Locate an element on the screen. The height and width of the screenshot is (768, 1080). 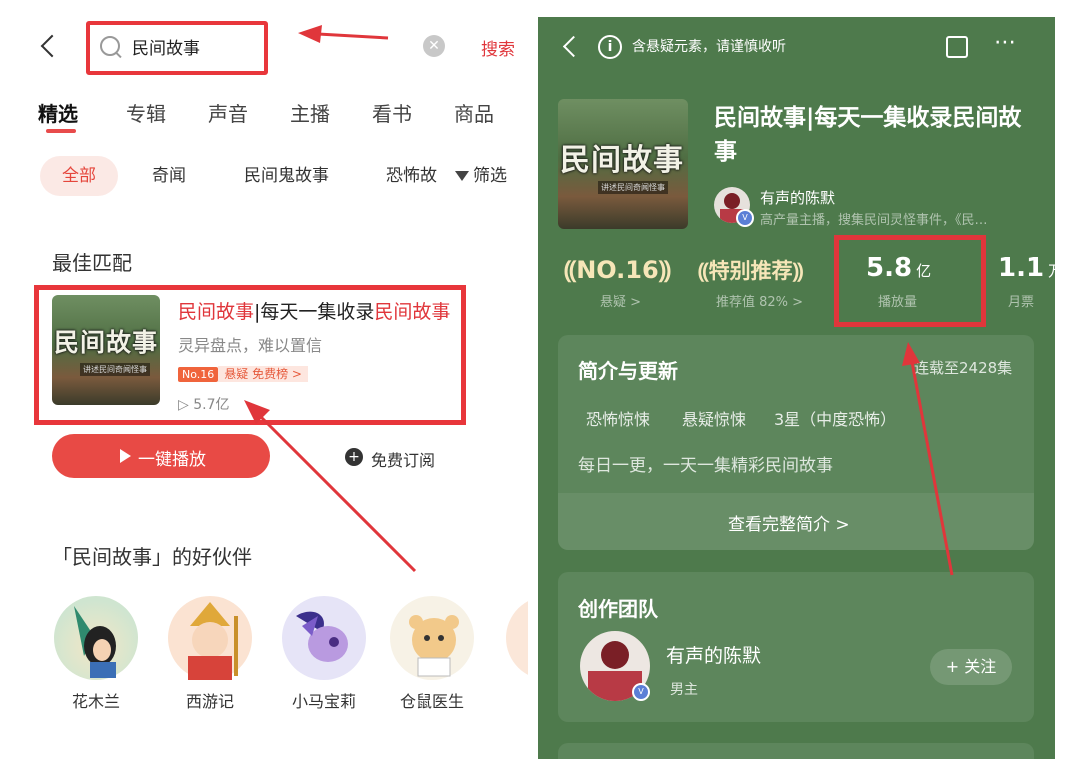
tab-sounds: 声音 is located at coordinates (228, 112).